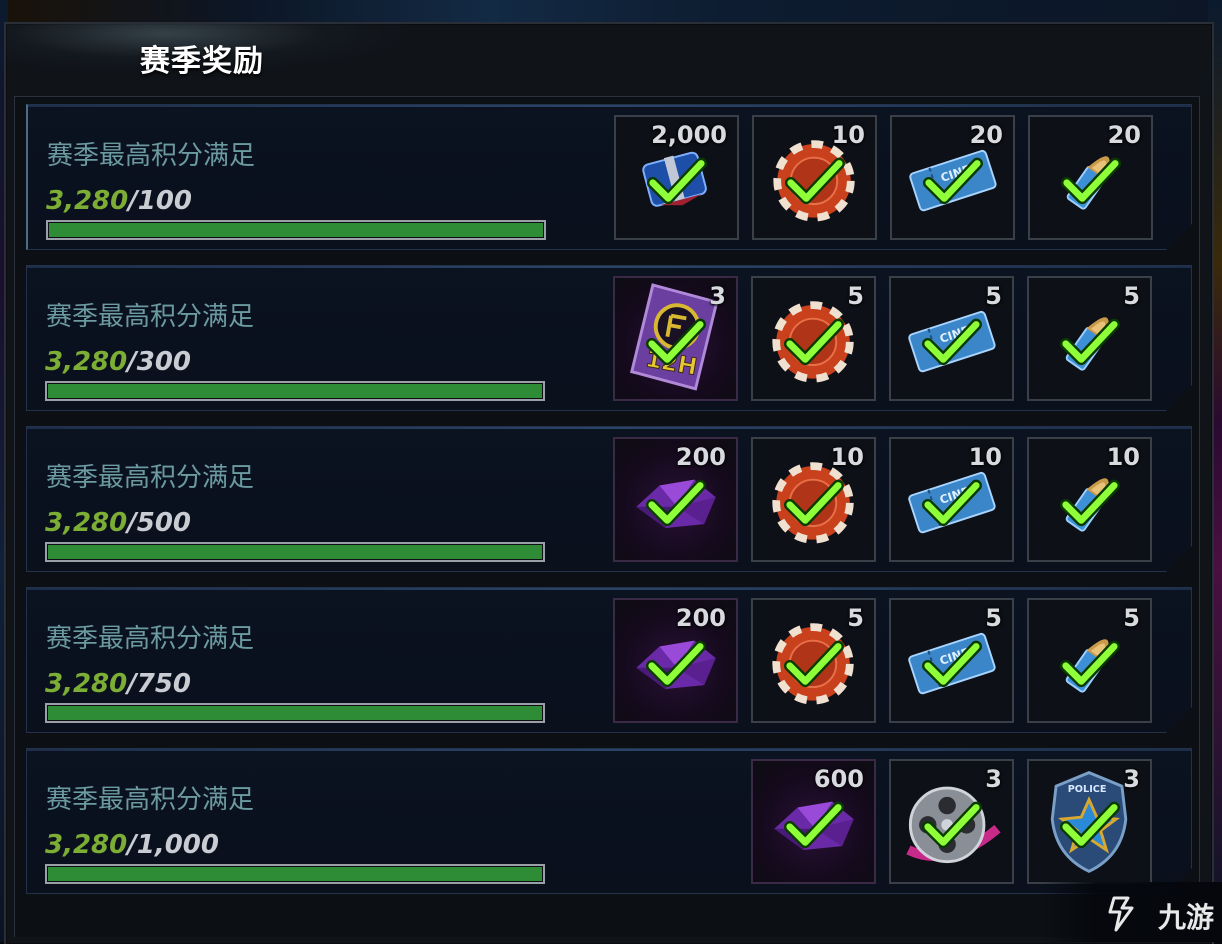 This screenshot has height=944, width=1222. Describe the element at coordinates (609, 821) in the screenshot. I see `reward-tier-row: 赛季最高积分满足 3,280/1,000 600 3 POLICE 3` at that location.